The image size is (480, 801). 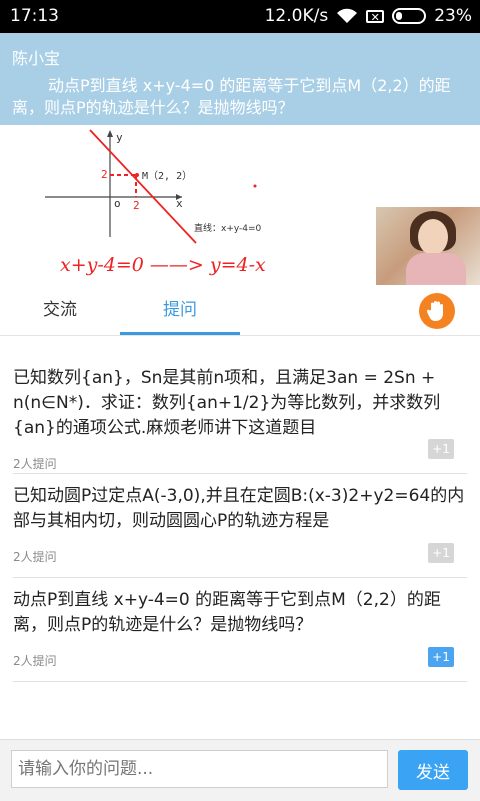 I want to click on tab-questions-label: 提问, so click(x=180, y=310).